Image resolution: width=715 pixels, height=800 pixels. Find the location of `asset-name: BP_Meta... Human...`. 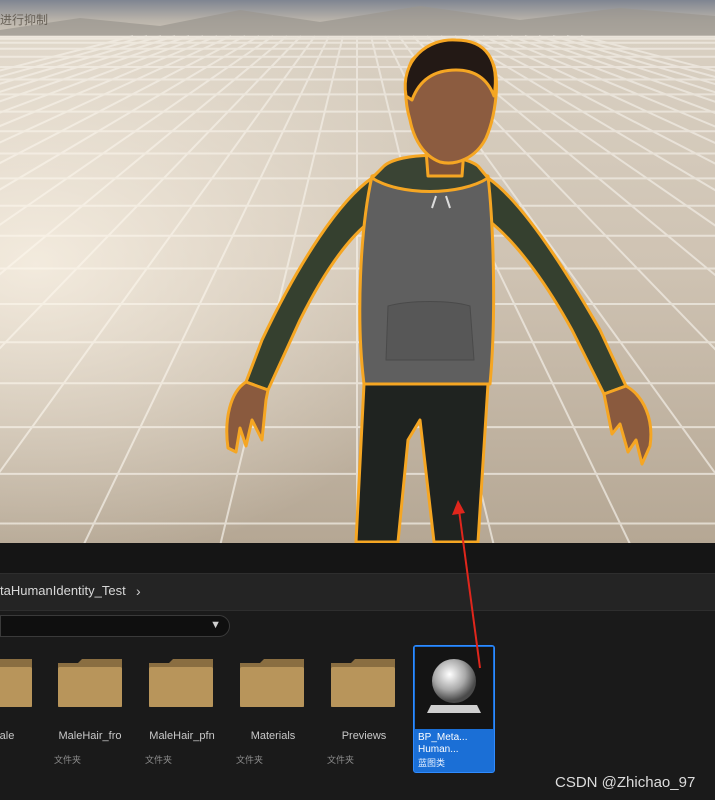

asset-name: BP_Meta... Human... is located at coordinates (442, 744).